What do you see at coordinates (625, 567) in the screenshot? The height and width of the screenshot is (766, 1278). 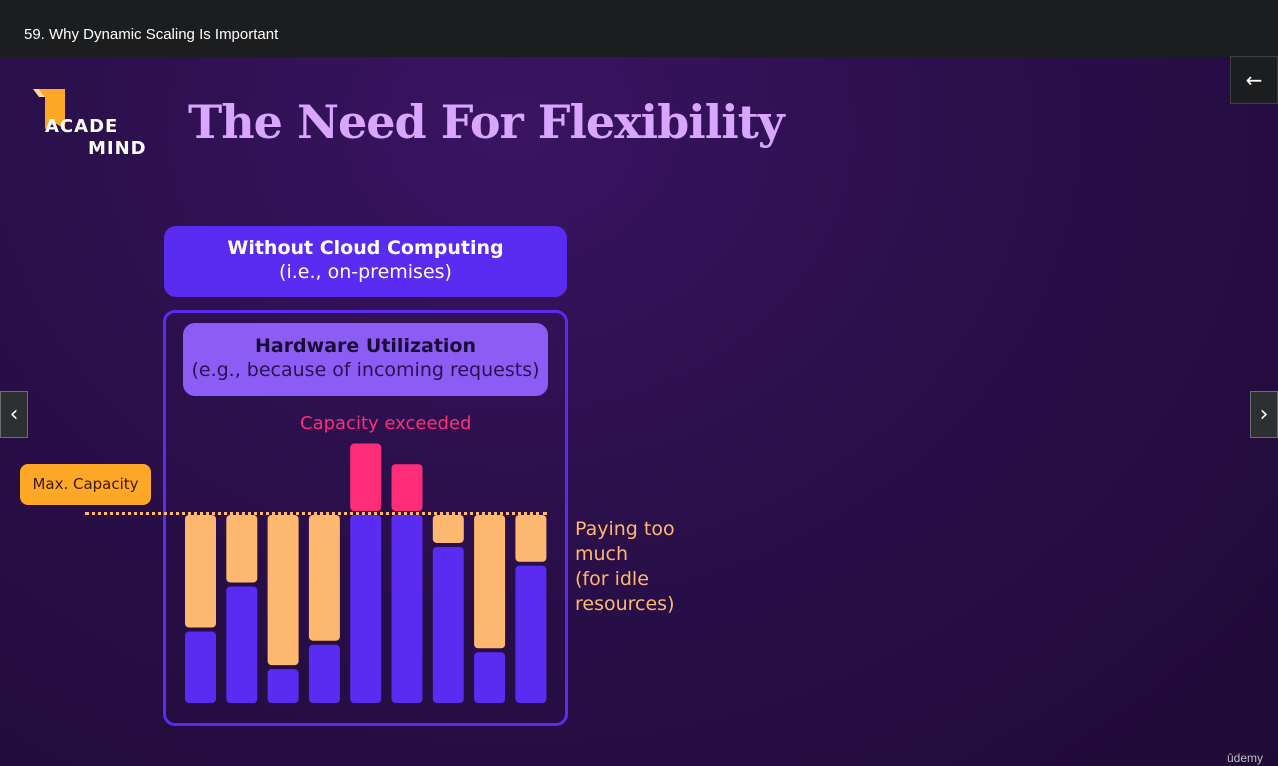 I see `paying-too-much-label: Paying too much (for idle resources)` at bounding box center [625, 567].